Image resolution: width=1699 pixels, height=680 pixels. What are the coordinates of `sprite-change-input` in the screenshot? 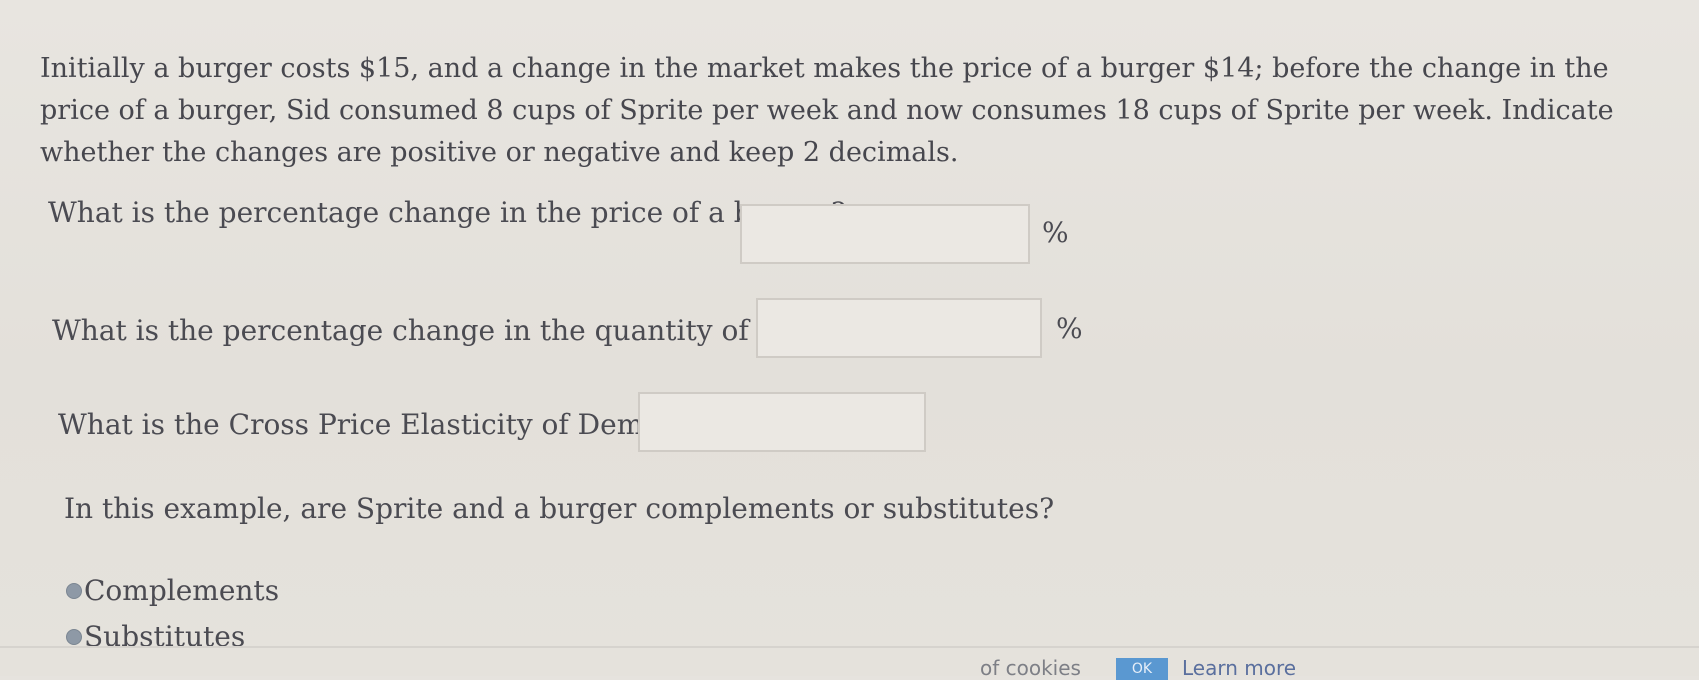 It's located at (899, 328).